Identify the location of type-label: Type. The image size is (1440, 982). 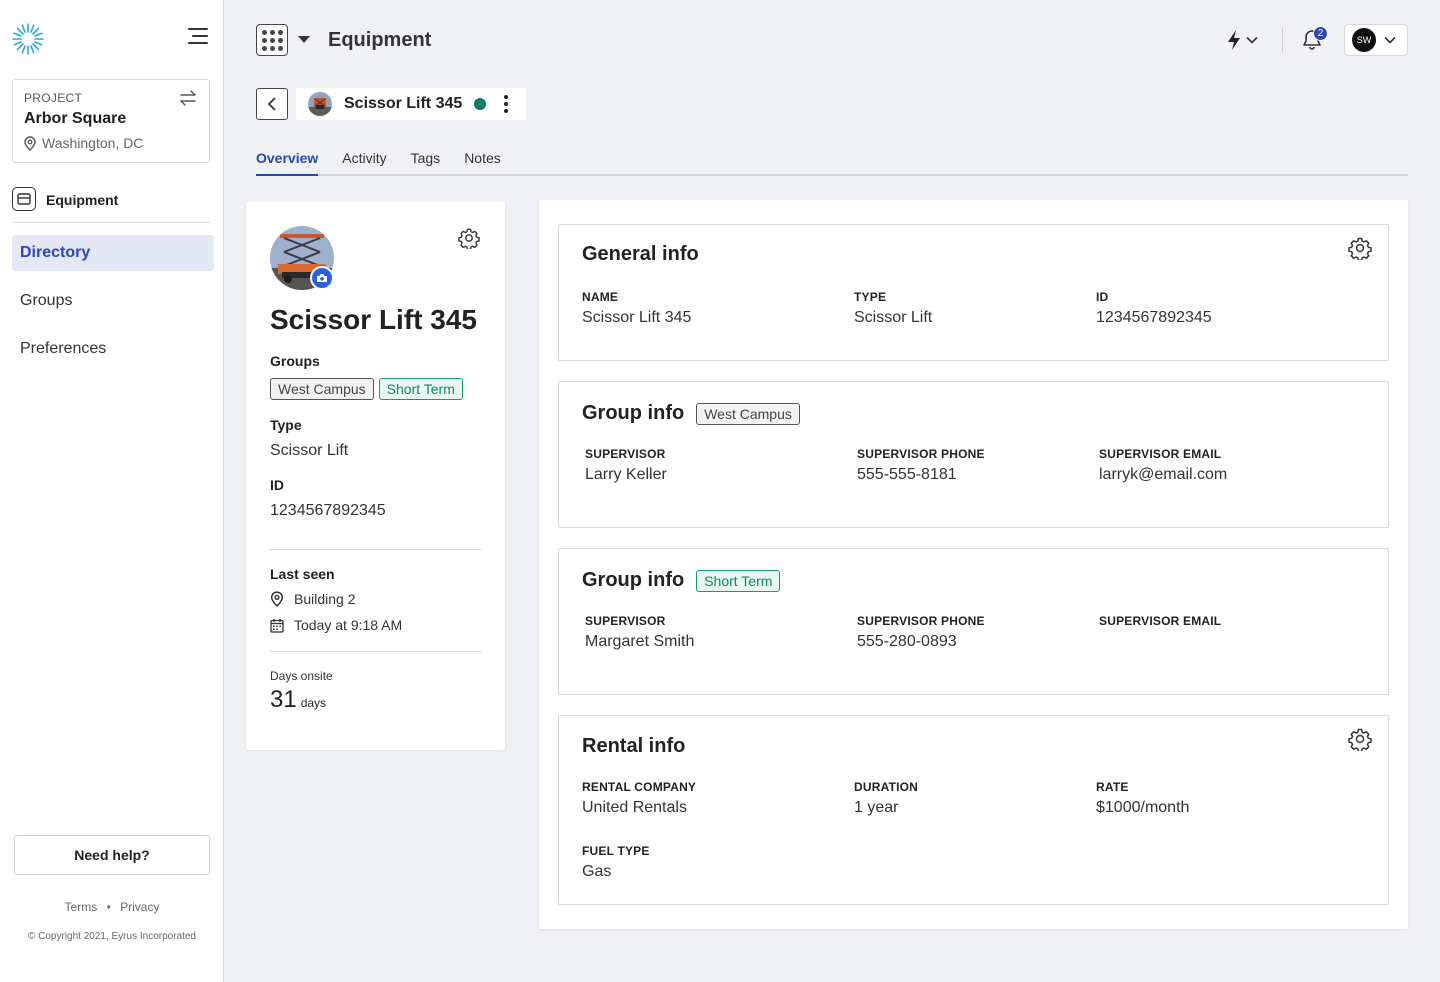
(286, 425).